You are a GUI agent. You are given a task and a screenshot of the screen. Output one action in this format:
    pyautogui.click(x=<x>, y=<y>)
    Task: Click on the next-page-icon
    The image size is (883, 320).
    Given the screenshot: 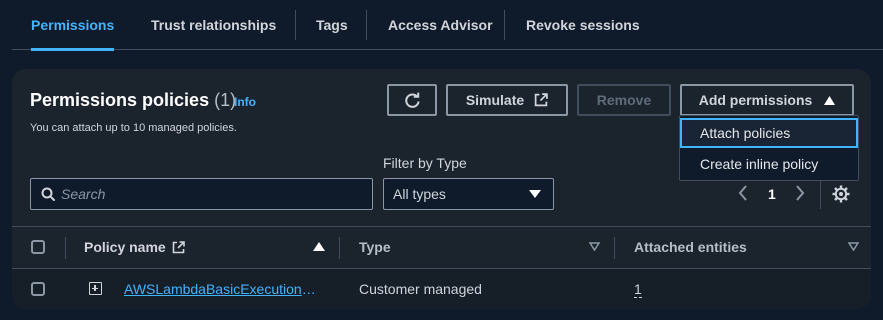 What is the action you would take?
    pyautogui.click(x=800, y=193)
    